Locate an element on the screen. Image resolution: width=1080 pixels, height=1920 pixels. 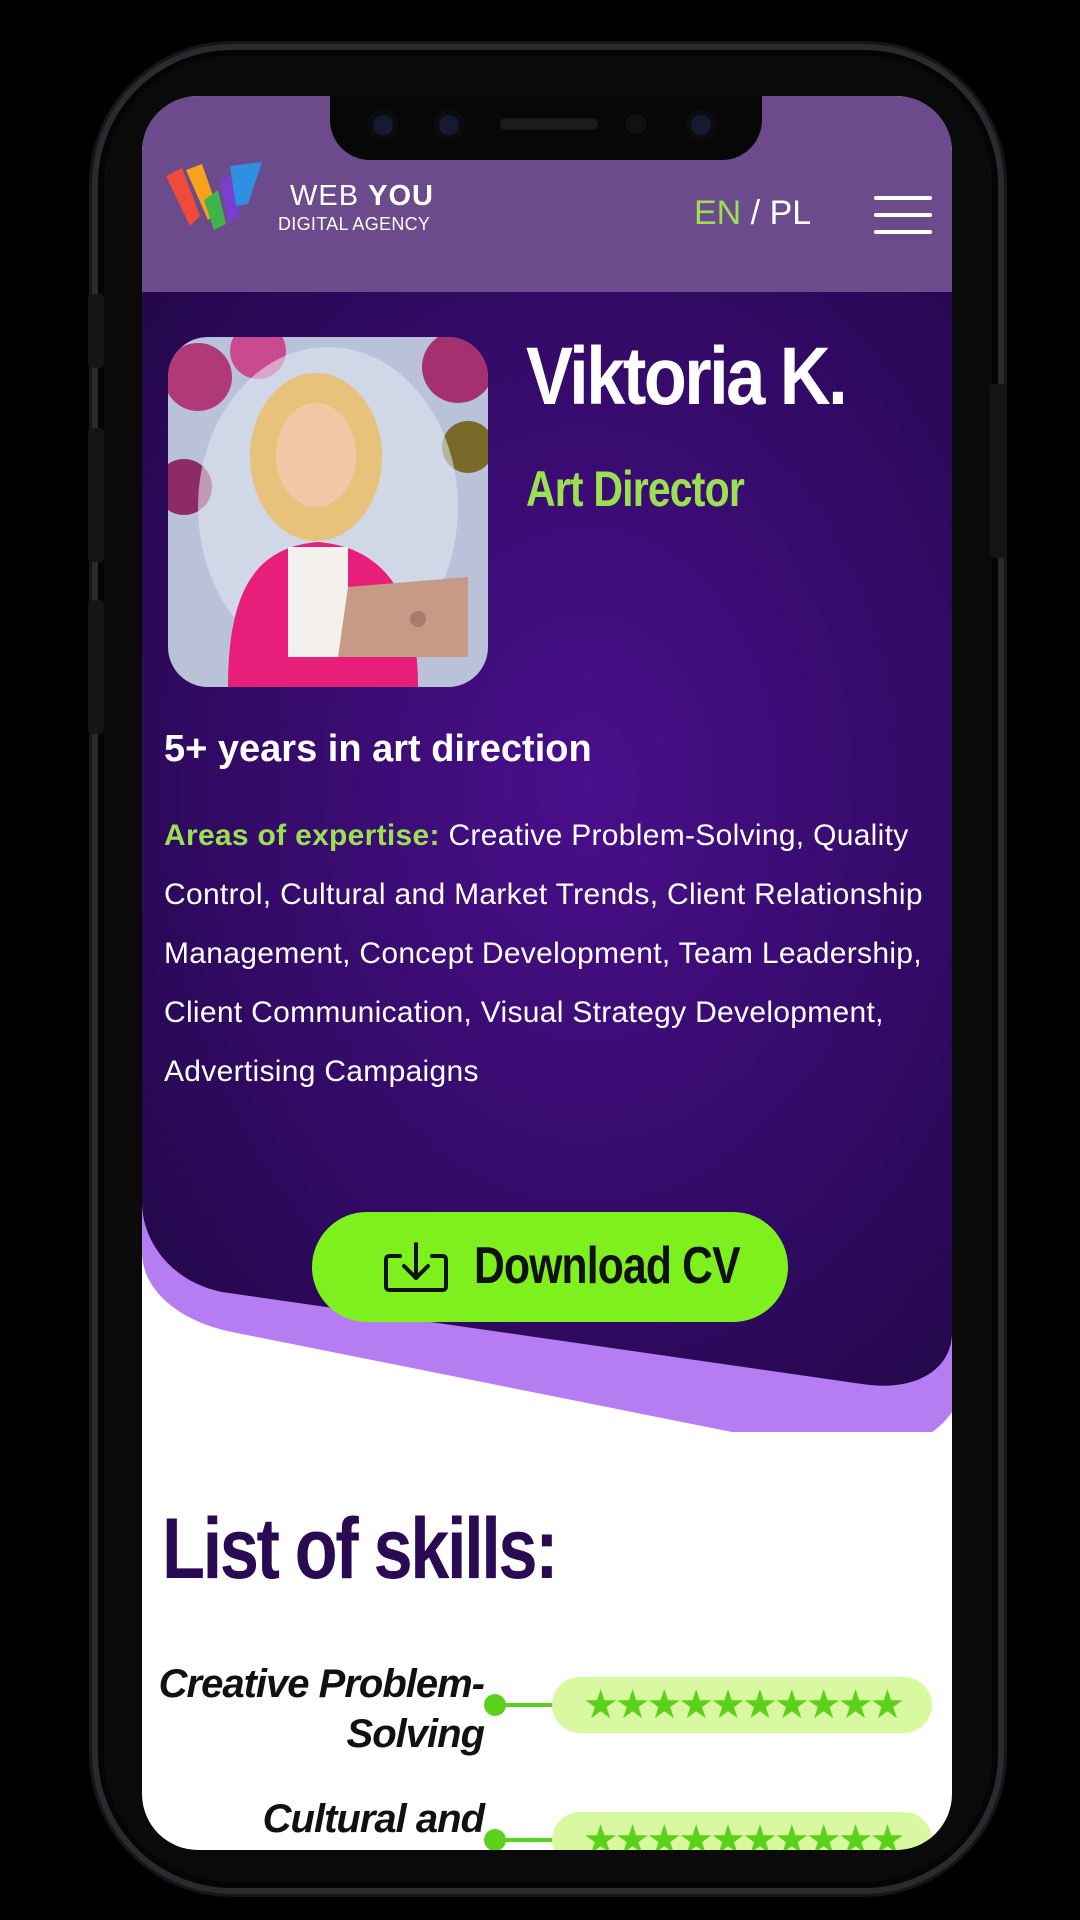
download-cv-label: Download CV is located at coordinates (607, 1266).